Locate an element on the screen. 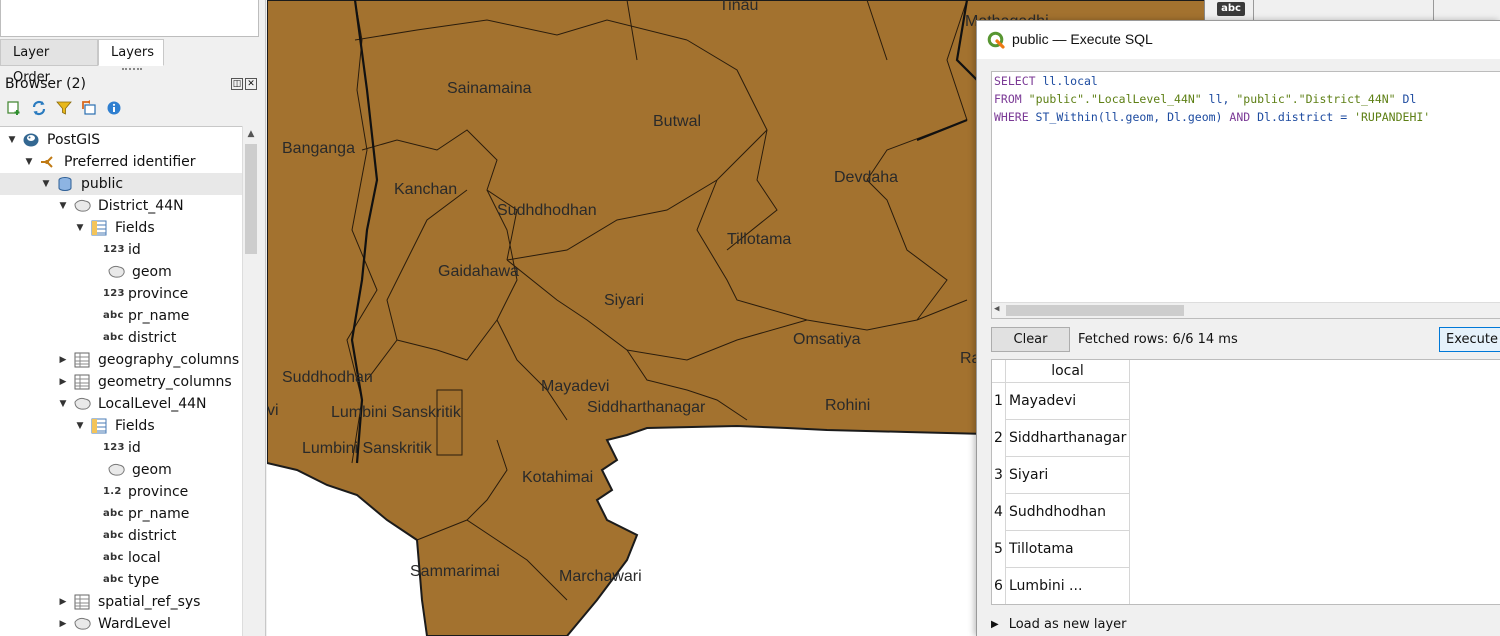 This screenshot has width=1500, height=636. table-cell: Siyari is located at coordinates (1068, 475).